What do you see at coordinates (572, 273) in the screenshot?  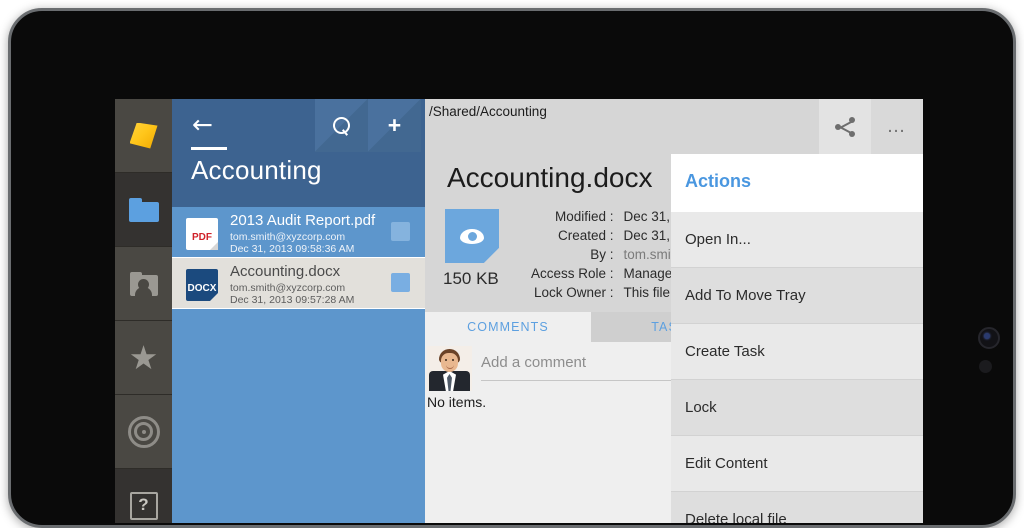 I see `metadata-key: Access Role :` at bounding box center [572, 273].